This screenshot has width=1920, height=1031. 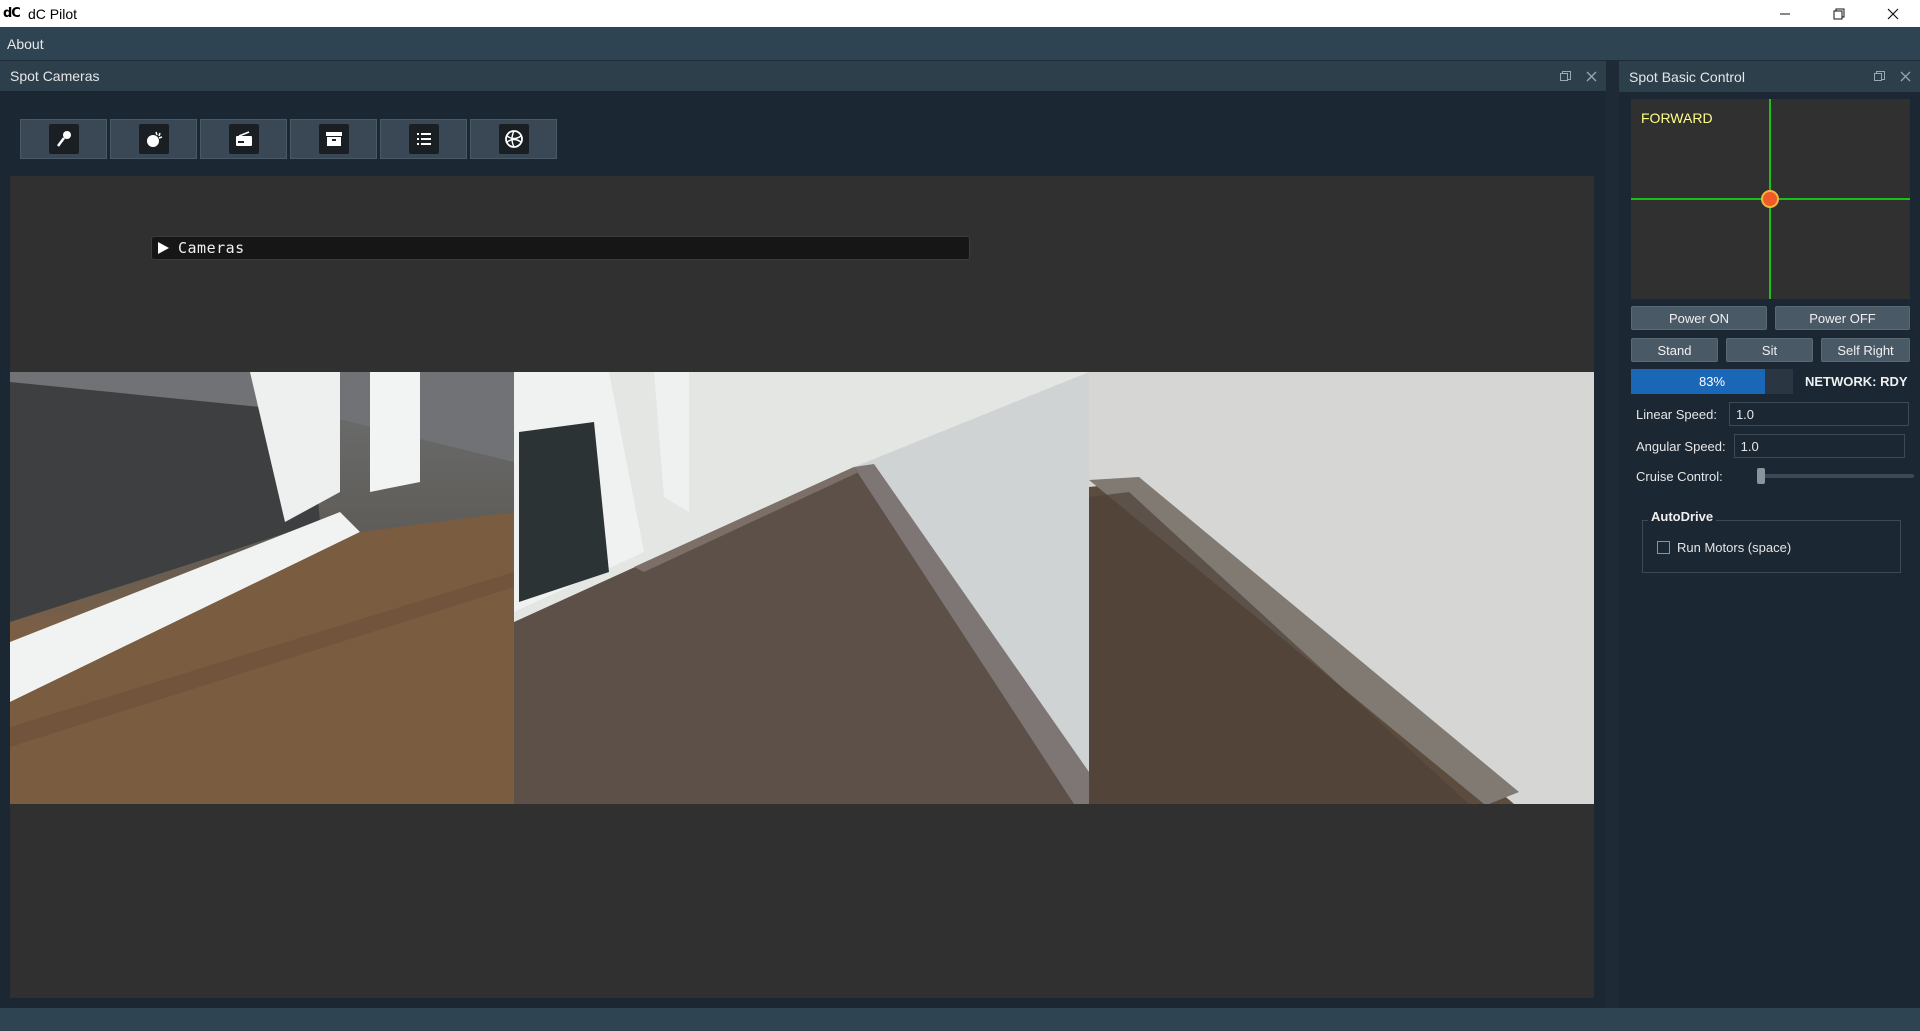 What do you see at coordinates (1856, 381) in the screenshot?
I see `network-status: NETWORK: RDY` at bounding box center [1856, 381].